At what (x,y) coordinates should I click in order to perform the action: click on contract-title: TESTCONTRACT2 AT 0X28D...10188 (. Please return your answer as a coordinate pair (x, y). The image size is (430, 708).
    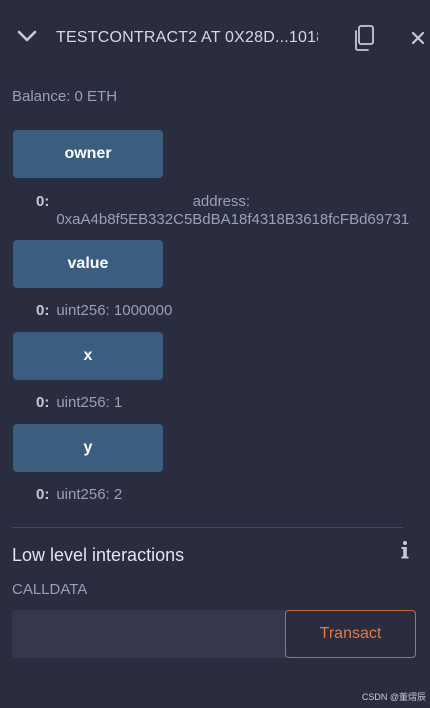
    Looking at the image, I should click on (187, 37).